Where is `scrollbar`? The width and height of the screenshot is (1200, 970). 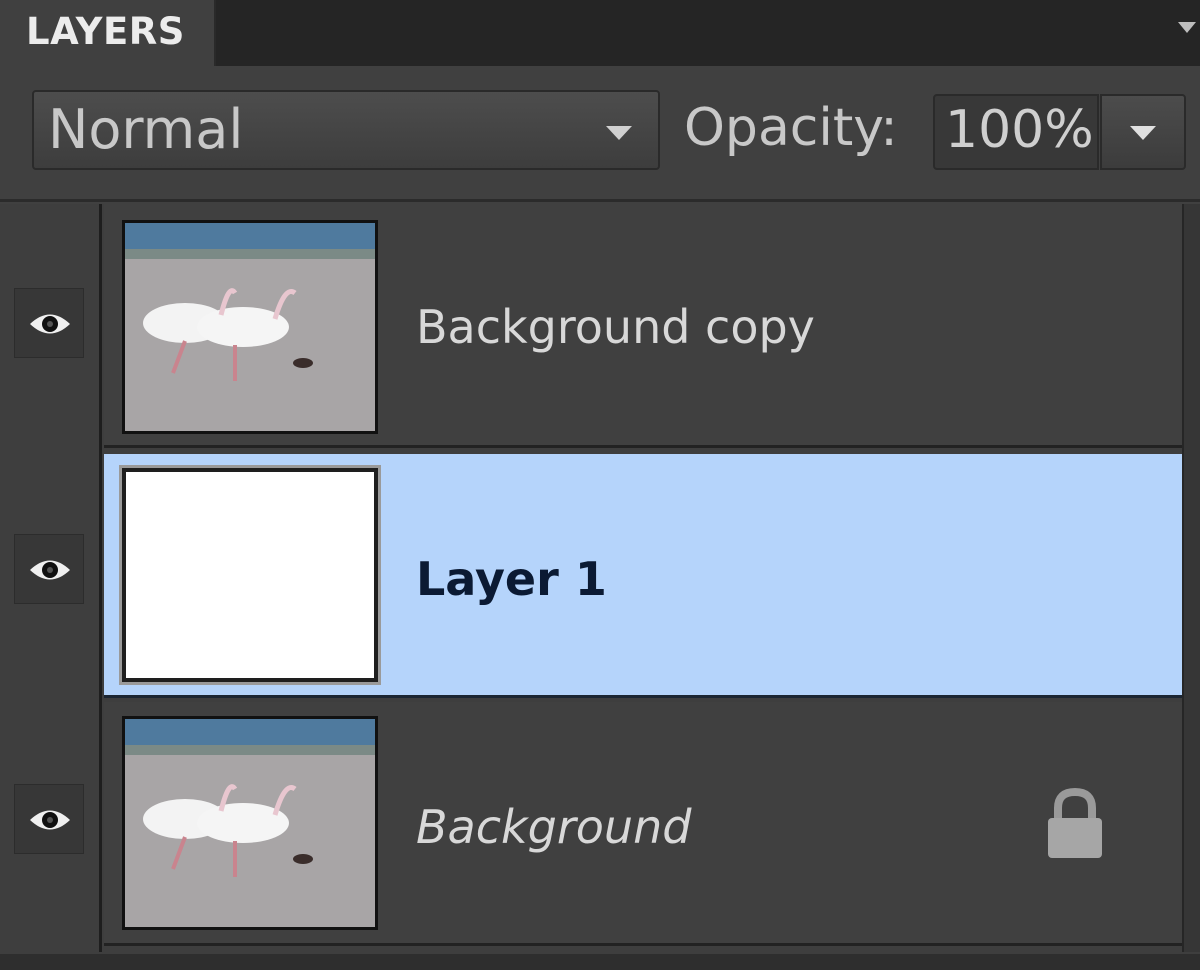 scrollbar is located at coordinates (1191, 578).